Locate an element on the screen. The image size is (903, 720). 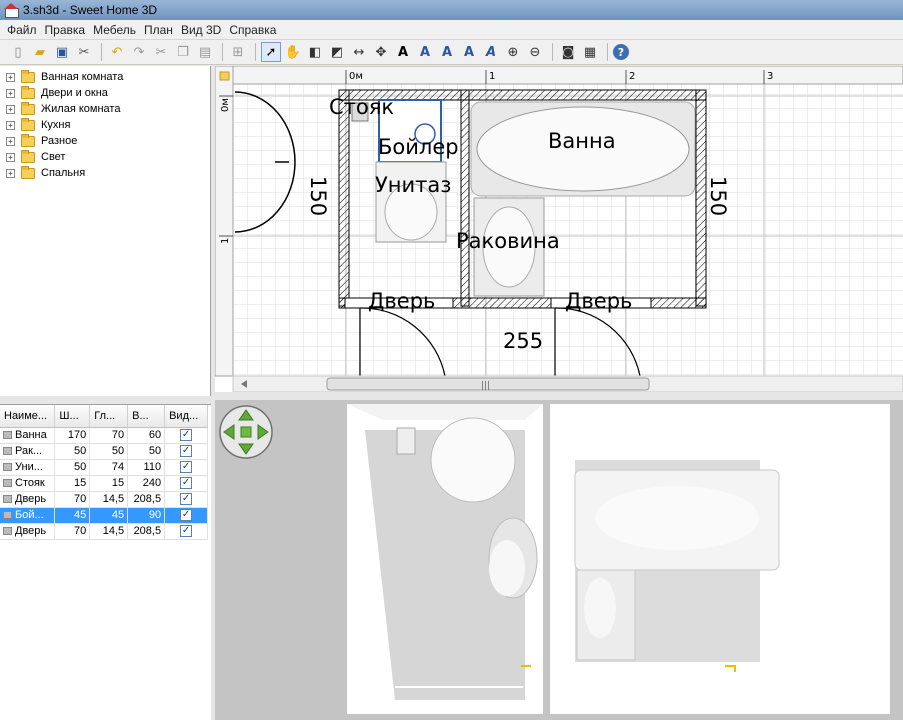
plan-dimension-left: 150 is located at coordinates (318, 196).